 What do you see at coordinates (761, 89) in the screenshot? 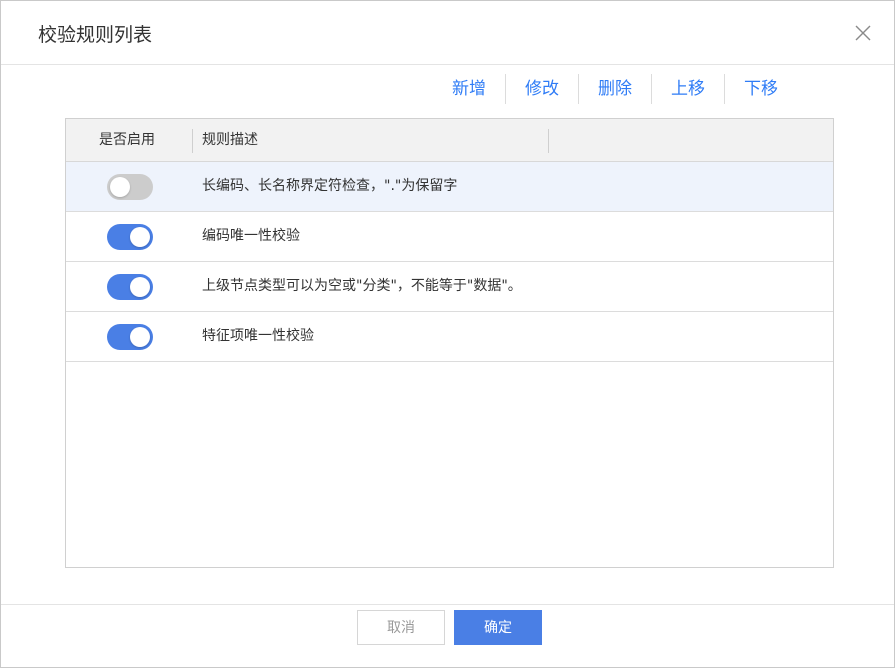
I see `move-down-button: 下移` at bounding box center [761, 89].